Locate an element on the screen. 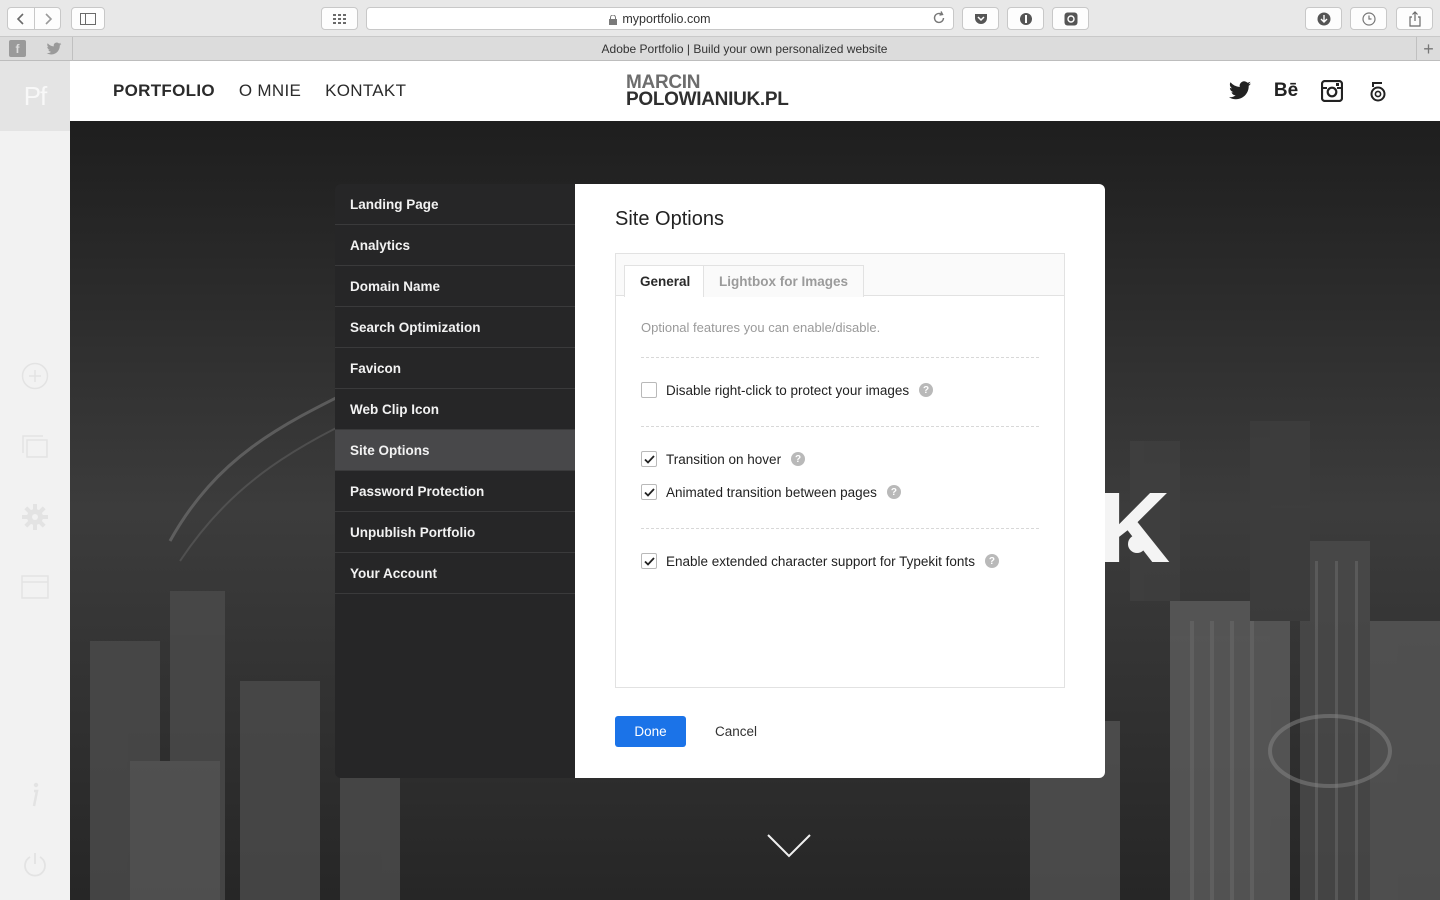 The width and height of the screenshot is (1440, 900). layout-icon is located at coordinates (35, 587).